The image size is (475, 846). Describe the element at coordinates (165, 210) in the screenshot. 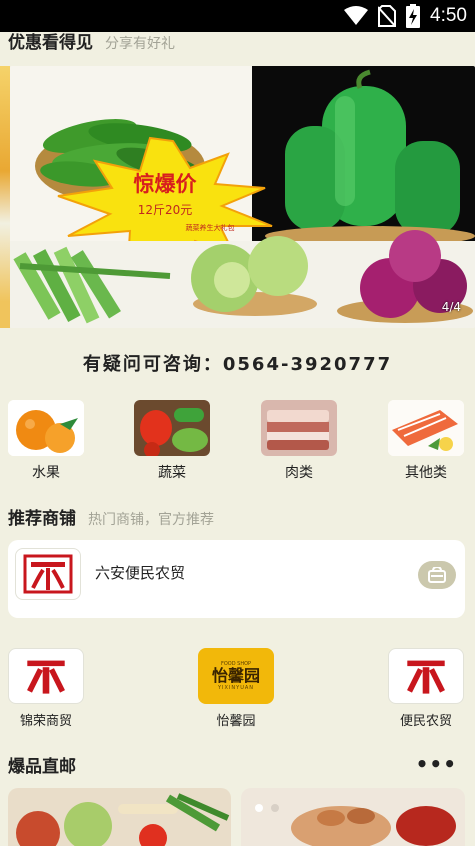

I see `banner-price: 12斤20元` at that location.